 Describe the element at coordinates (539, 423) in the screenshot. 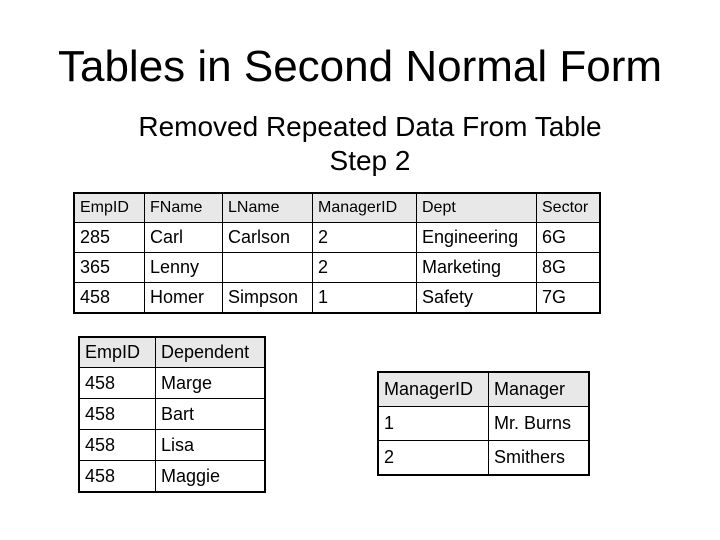

I see `table-cell: Mr. Burns` at that location.